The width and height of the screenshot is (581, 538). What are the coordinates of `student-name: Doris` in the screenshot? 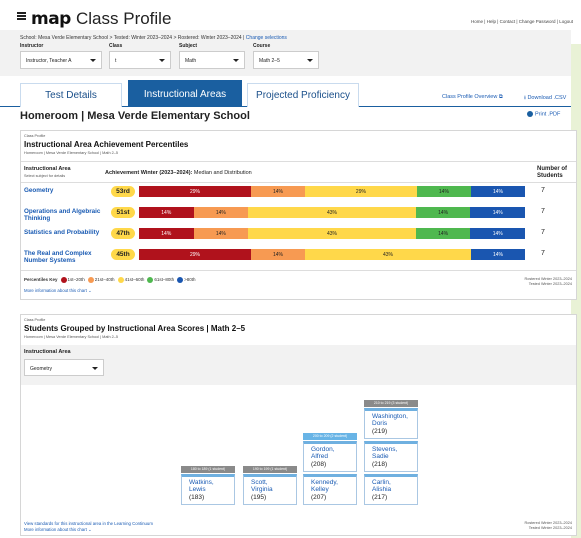 It's located at (380, 424).